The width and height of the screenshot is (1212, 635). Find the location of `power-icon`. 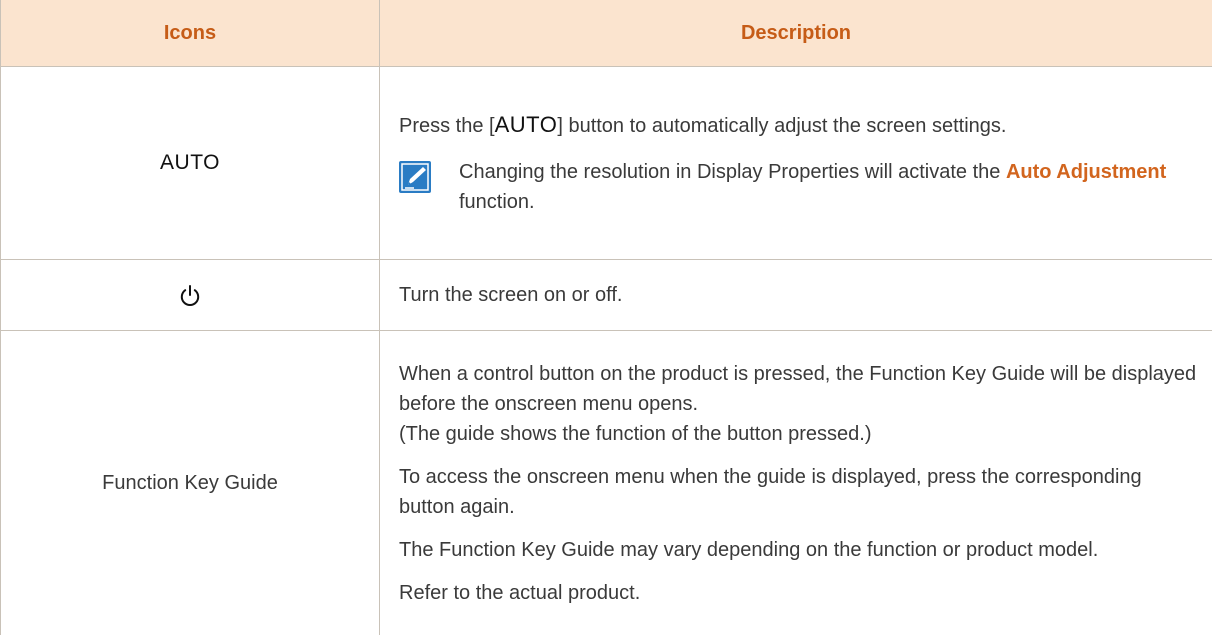

power-icon is located at coordinates (190, 295).